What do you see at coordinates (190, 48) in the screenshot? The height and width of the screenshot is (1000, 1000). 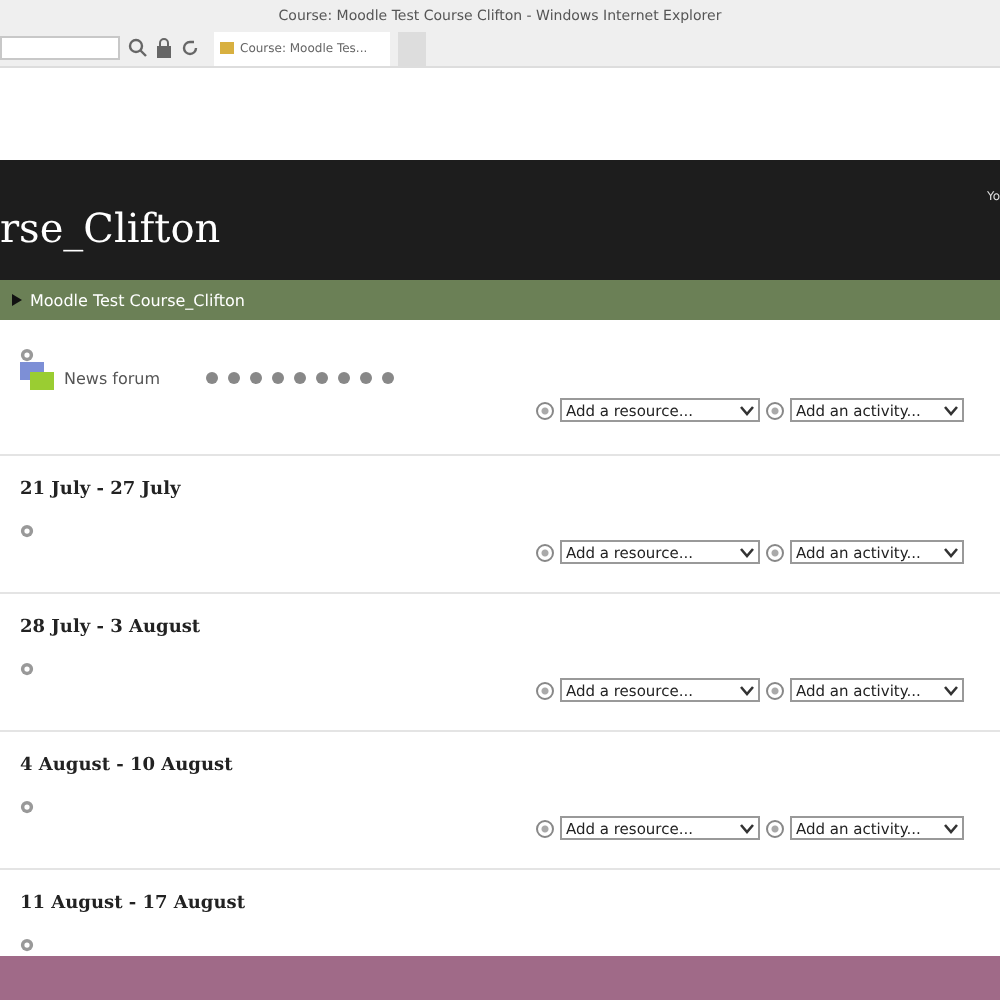 I see `refresh-icon` at bounding box center [190, 48].